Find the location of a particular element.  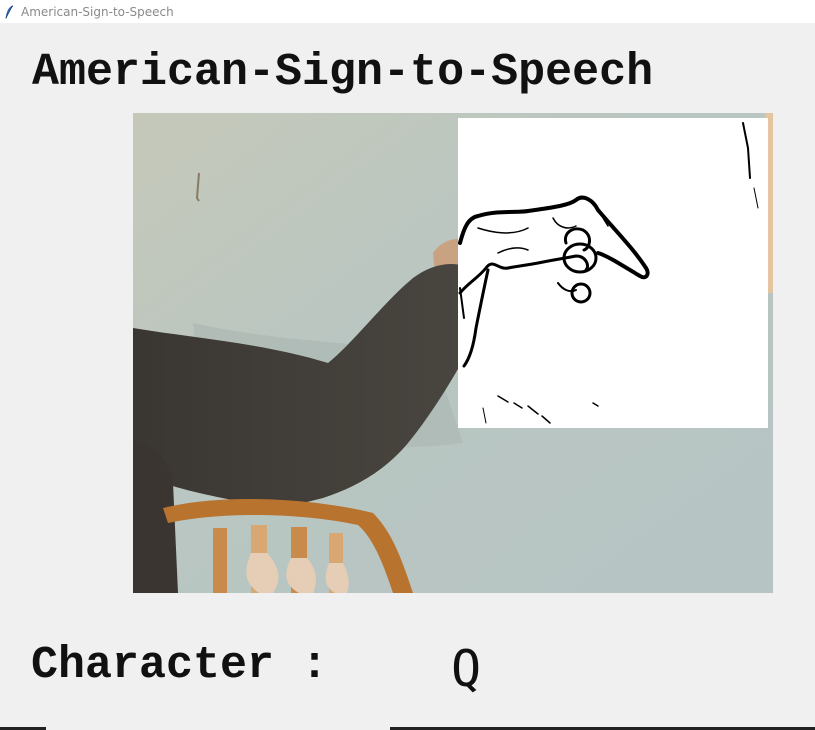

window-titlebar: American-Sign-to-Speech is located at coordinates (407, 11).